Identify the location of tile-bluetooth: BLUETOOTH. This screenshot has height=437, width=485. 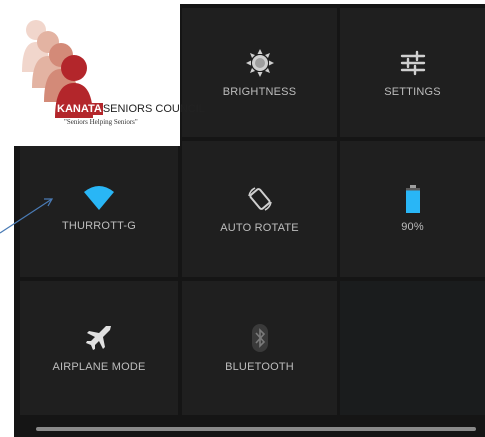
(259, 348).